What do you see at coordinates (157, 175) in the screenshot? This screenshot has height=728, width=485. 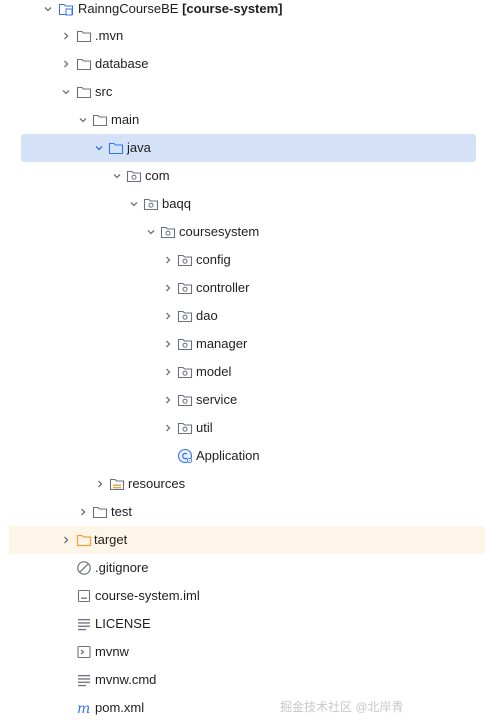 I see `tree-label: com` at bounding box center [157, 175].